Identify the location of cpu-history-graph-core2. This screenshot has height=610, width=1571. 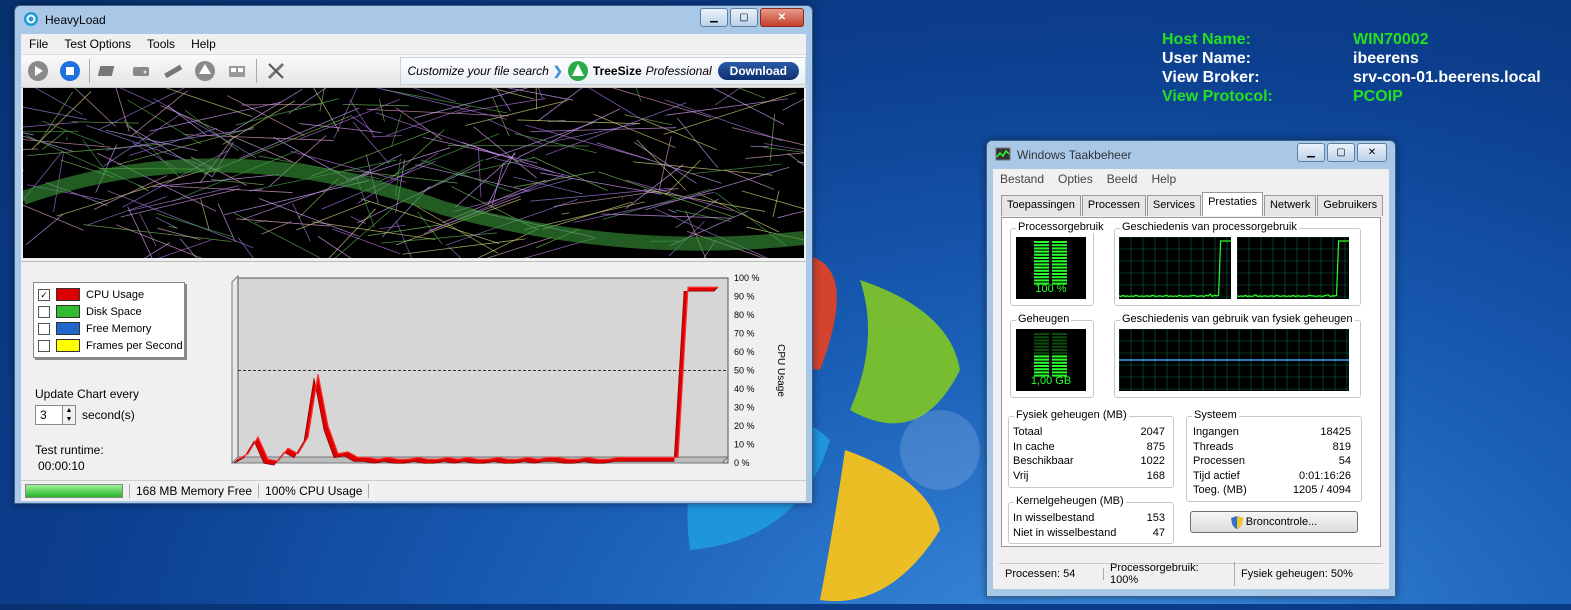
(1293, 268).